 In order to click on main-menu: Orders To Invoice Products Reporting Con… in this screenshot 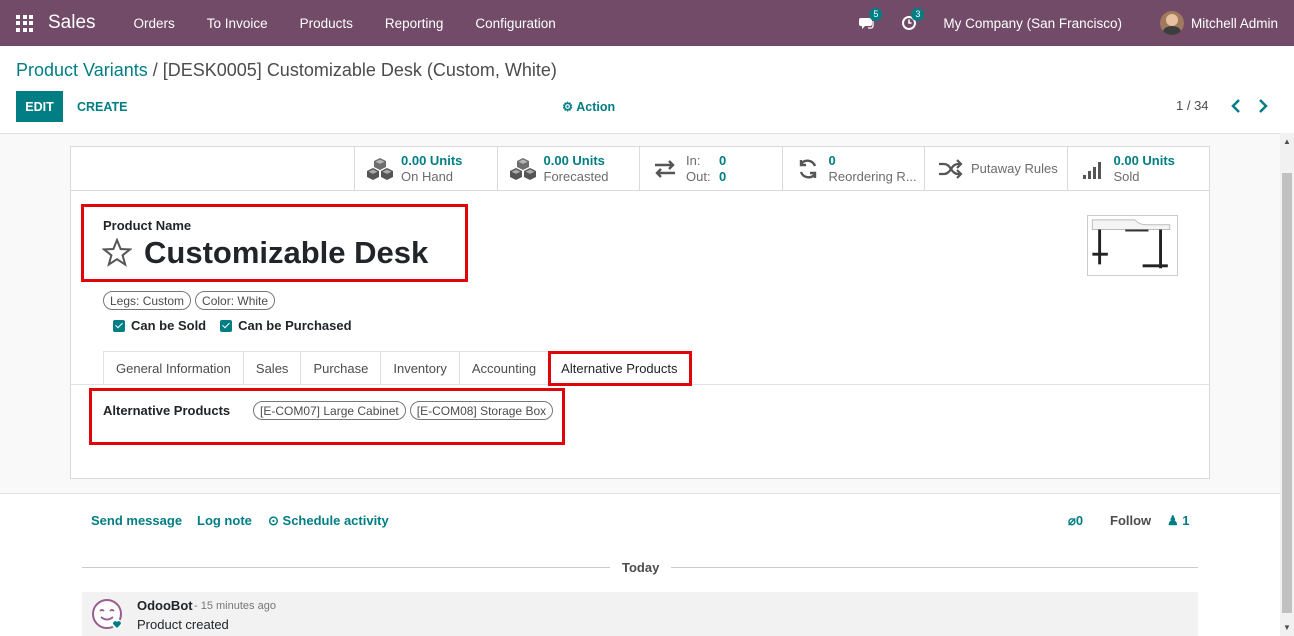, I will do `click(345, 23)`.